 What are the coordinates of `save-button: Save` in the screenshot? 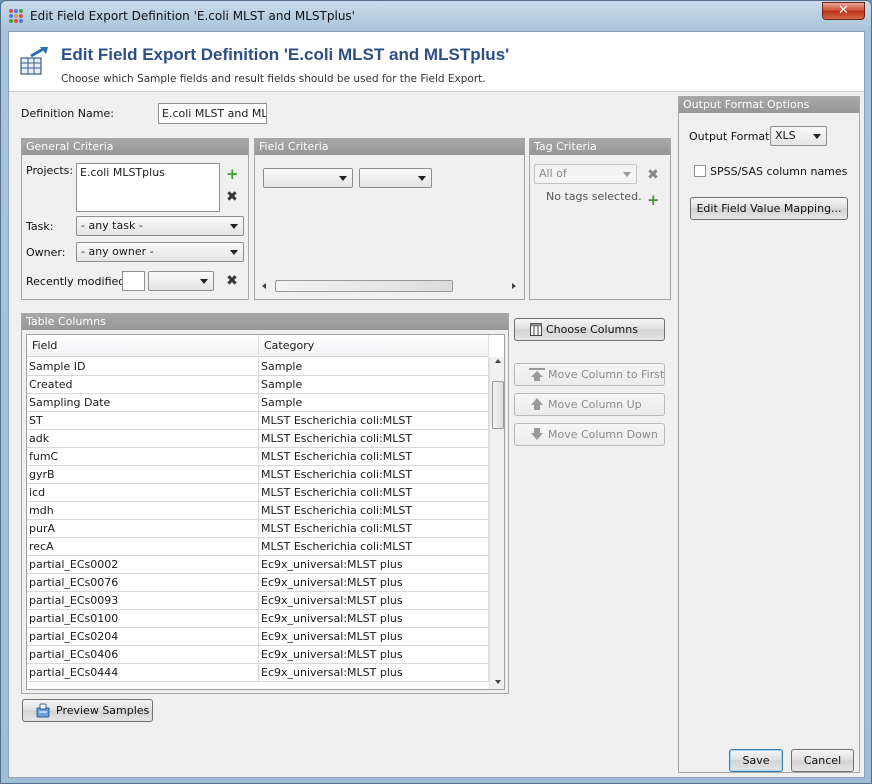 It's located at (756, 760).